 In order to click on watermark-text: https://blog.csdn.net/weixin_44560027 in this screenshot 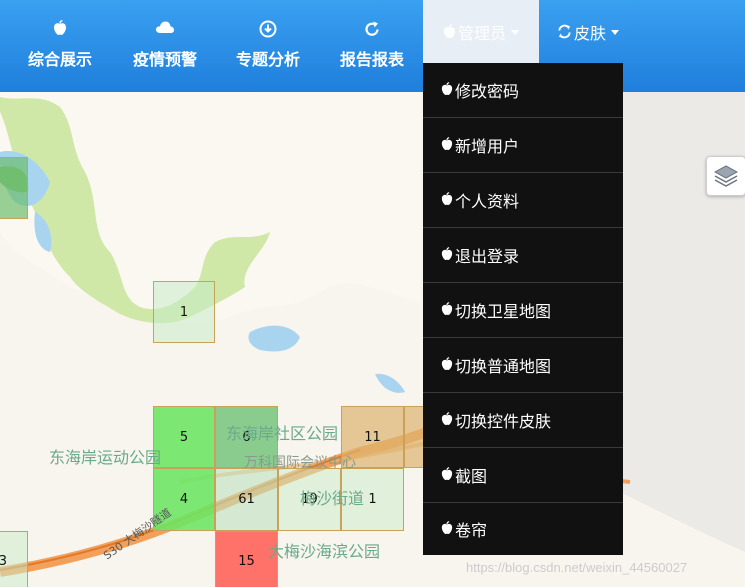, I will do `click(577, 567)`.